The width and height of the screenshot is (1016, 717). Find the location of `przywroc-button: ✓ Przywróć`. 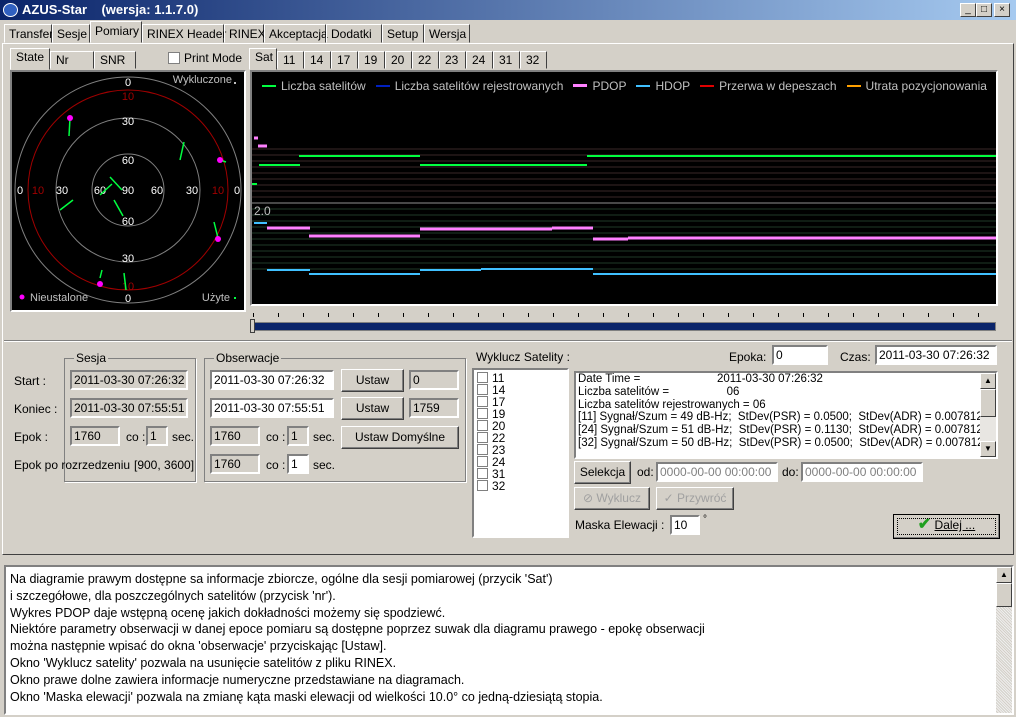

przywroc-button: ✓ Przywróć is located at coordinates (695, 498).